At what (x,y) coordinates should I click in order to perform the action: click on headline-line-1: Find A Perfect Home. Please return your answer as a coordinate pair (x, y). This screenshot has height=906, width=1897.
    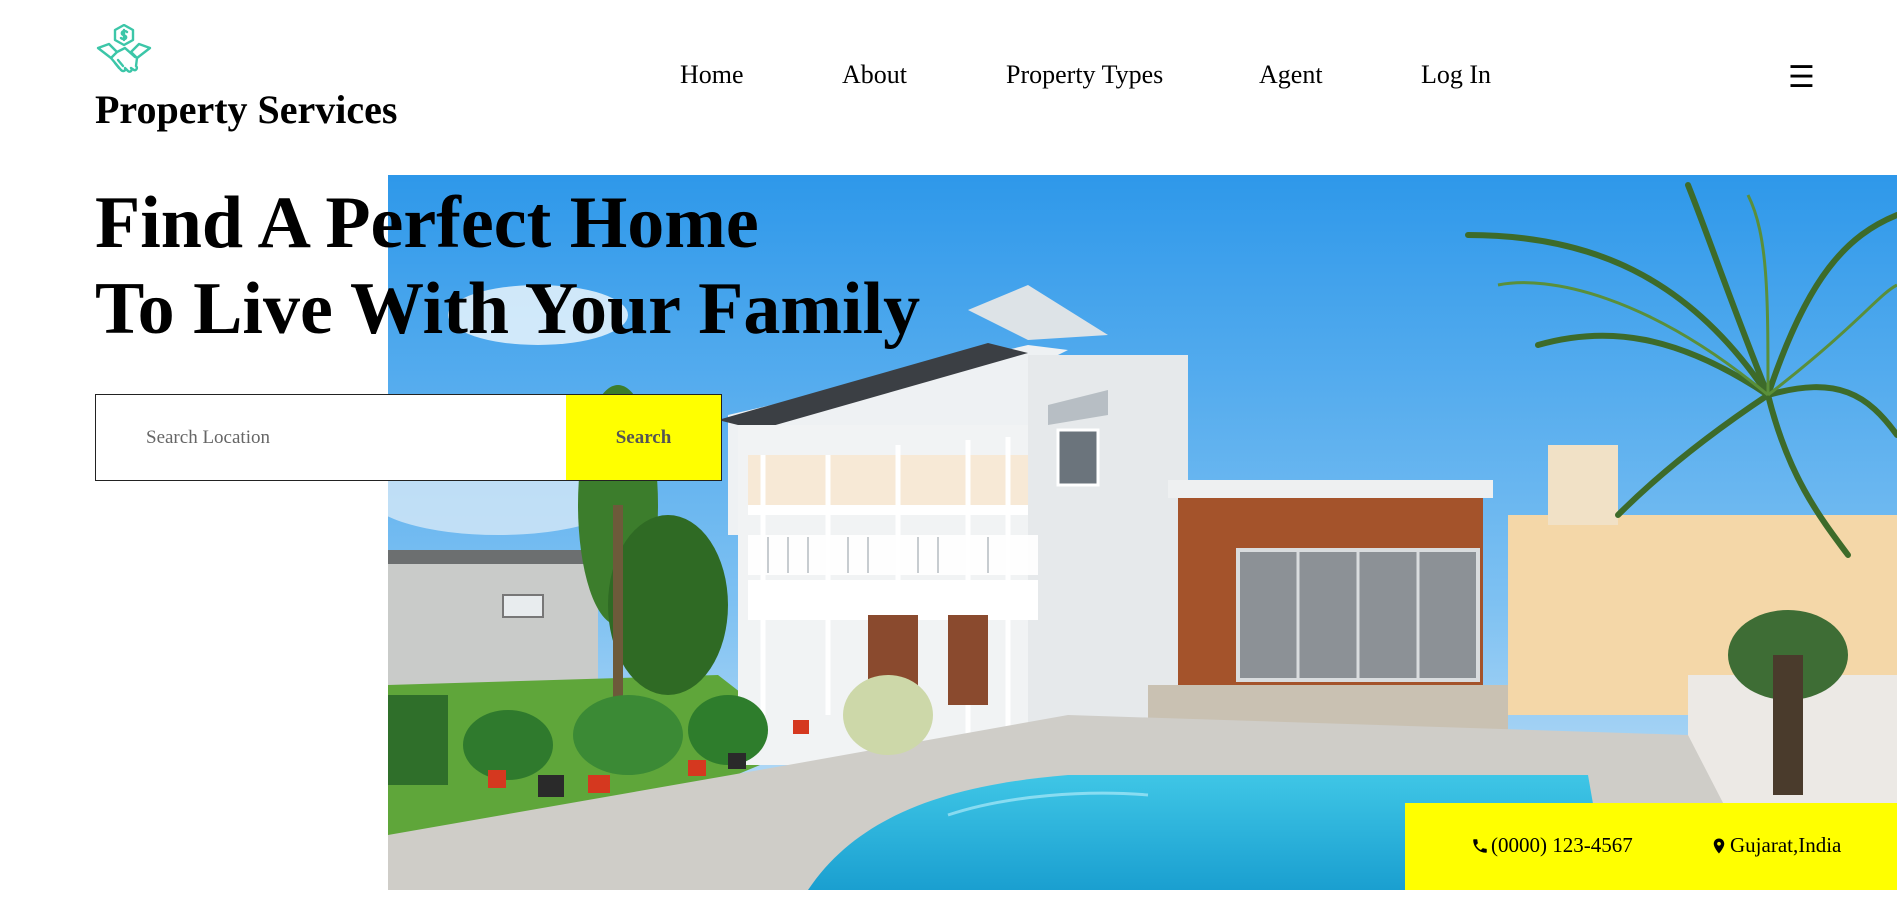
    Looking at the image, I should click on (427, 223).